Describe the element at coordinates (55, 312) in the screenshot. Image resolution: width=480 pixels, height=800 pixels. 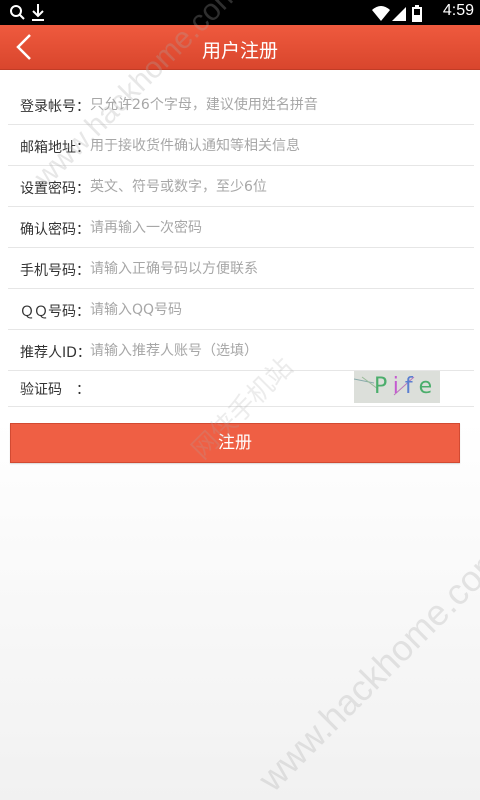
I see `qq-label: ＱＱ号码：` at that location.